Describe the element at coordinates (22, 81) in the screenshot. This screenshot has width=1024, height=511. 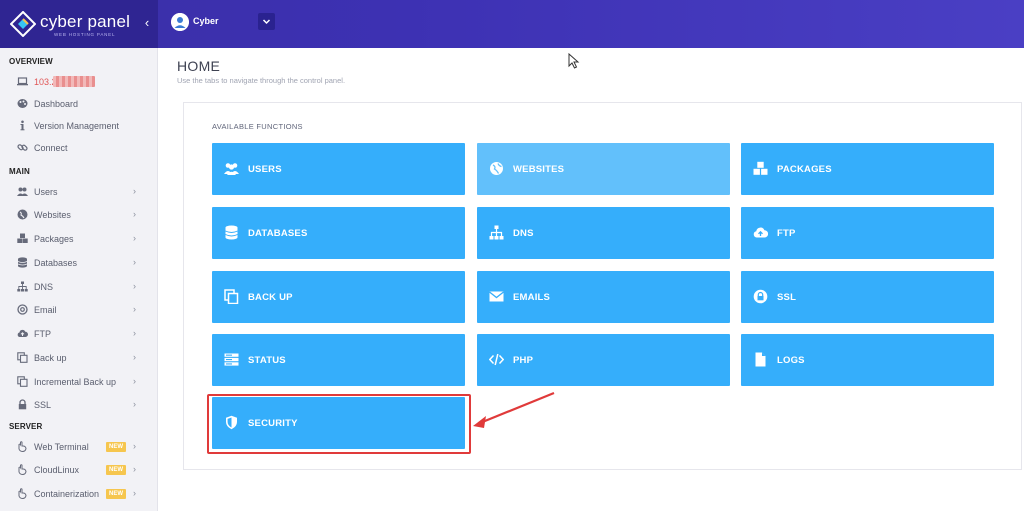
I see `laptop-icon` at that location.